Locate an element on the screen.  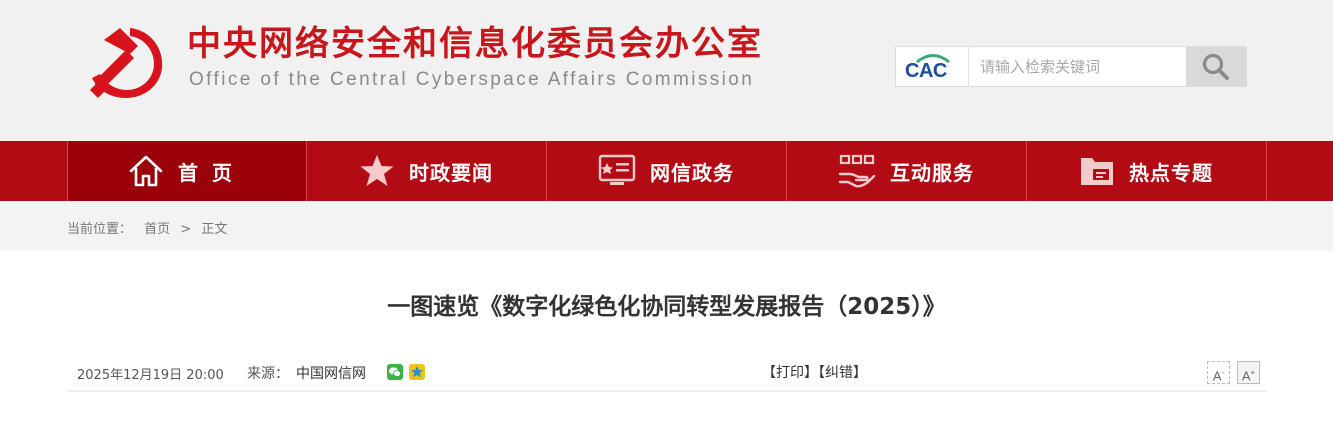
breadcrumb: 当前位置： 首页 > 正文 is located at coordinates (147, 227).